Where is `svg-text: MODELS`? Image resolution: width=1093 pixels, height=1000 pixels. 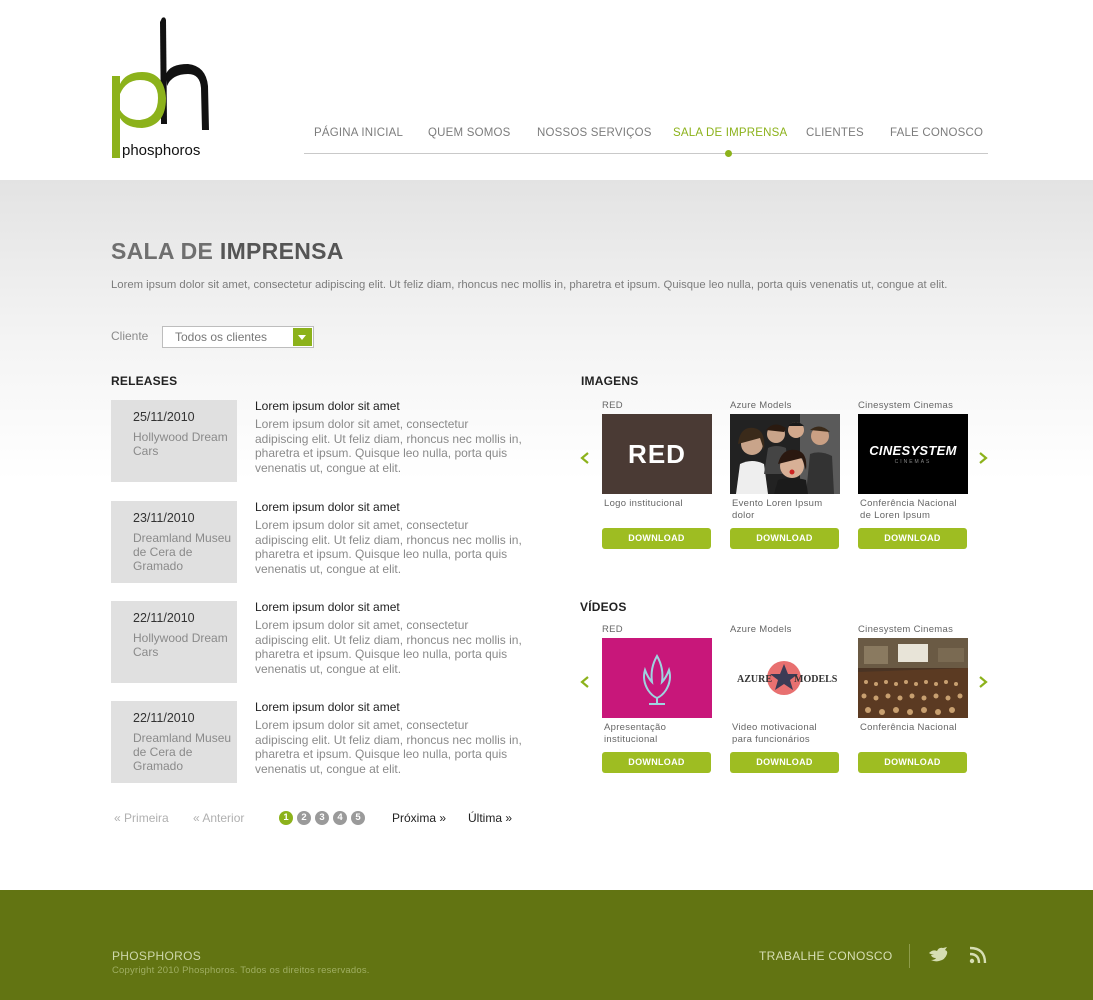 svg-text: MODELS is located at coordinates (816, 679).